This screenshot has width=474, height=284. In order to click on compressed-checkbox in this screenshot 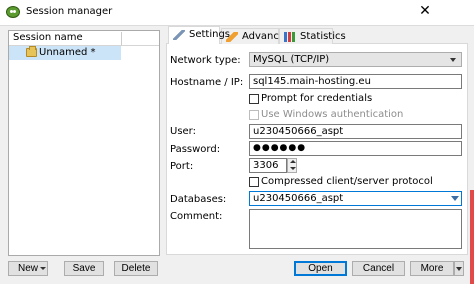, I will do `click(254, 182)`.